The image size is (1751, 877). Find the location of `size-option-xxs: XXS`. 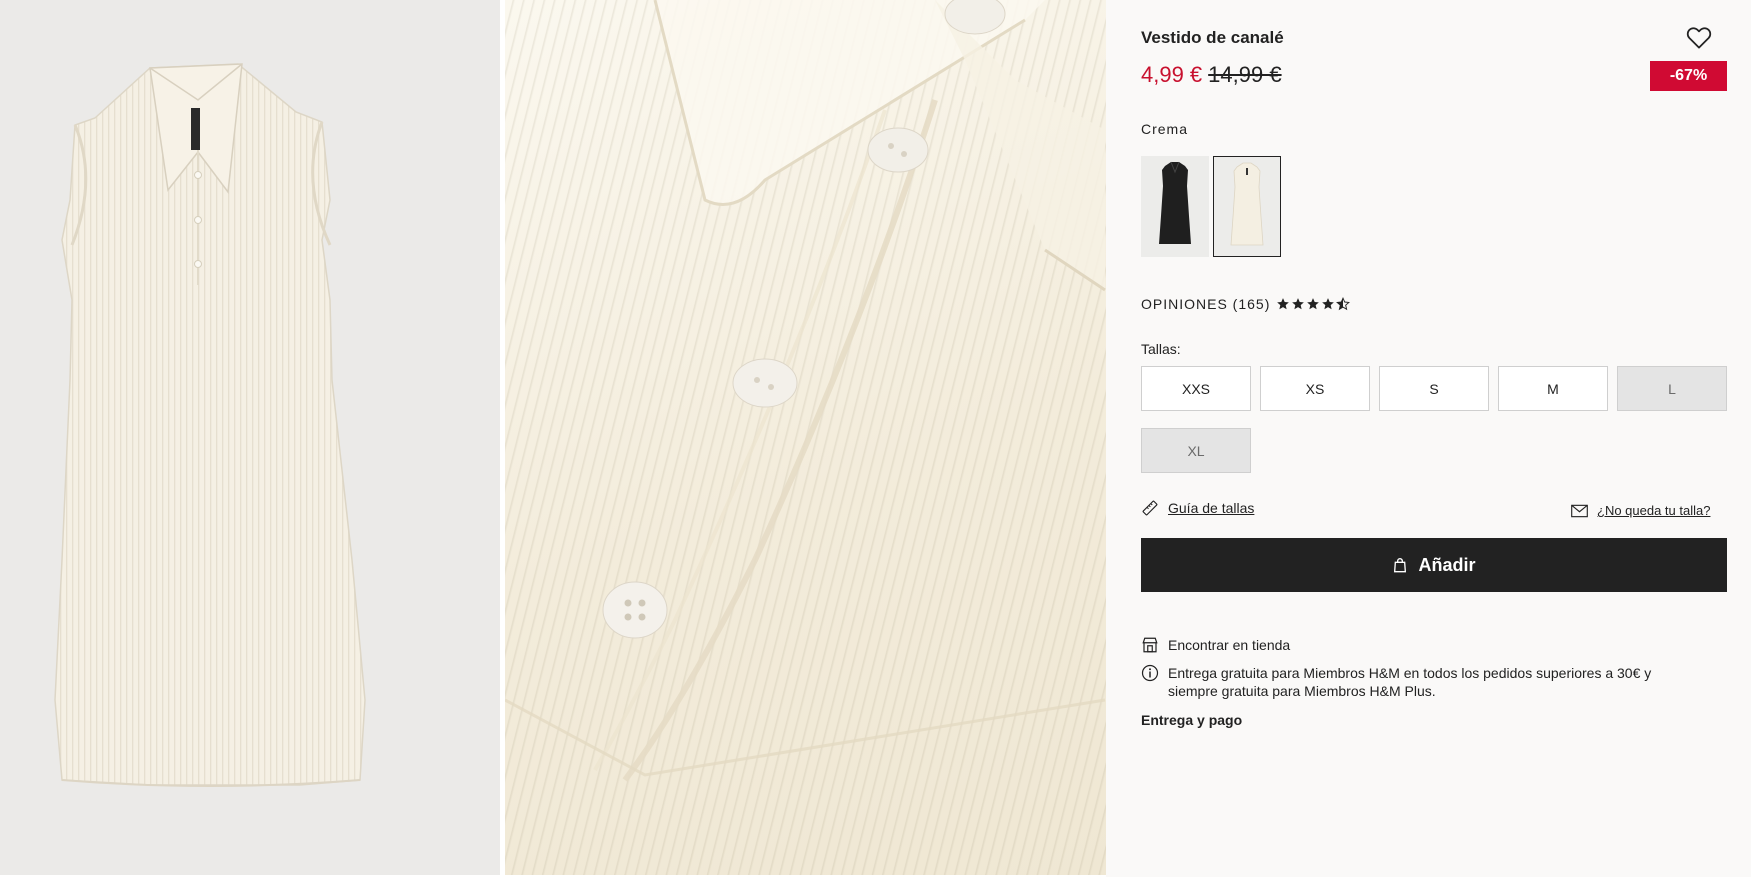

size-option-xxs: XXS is located at coordinates (1196, 388).